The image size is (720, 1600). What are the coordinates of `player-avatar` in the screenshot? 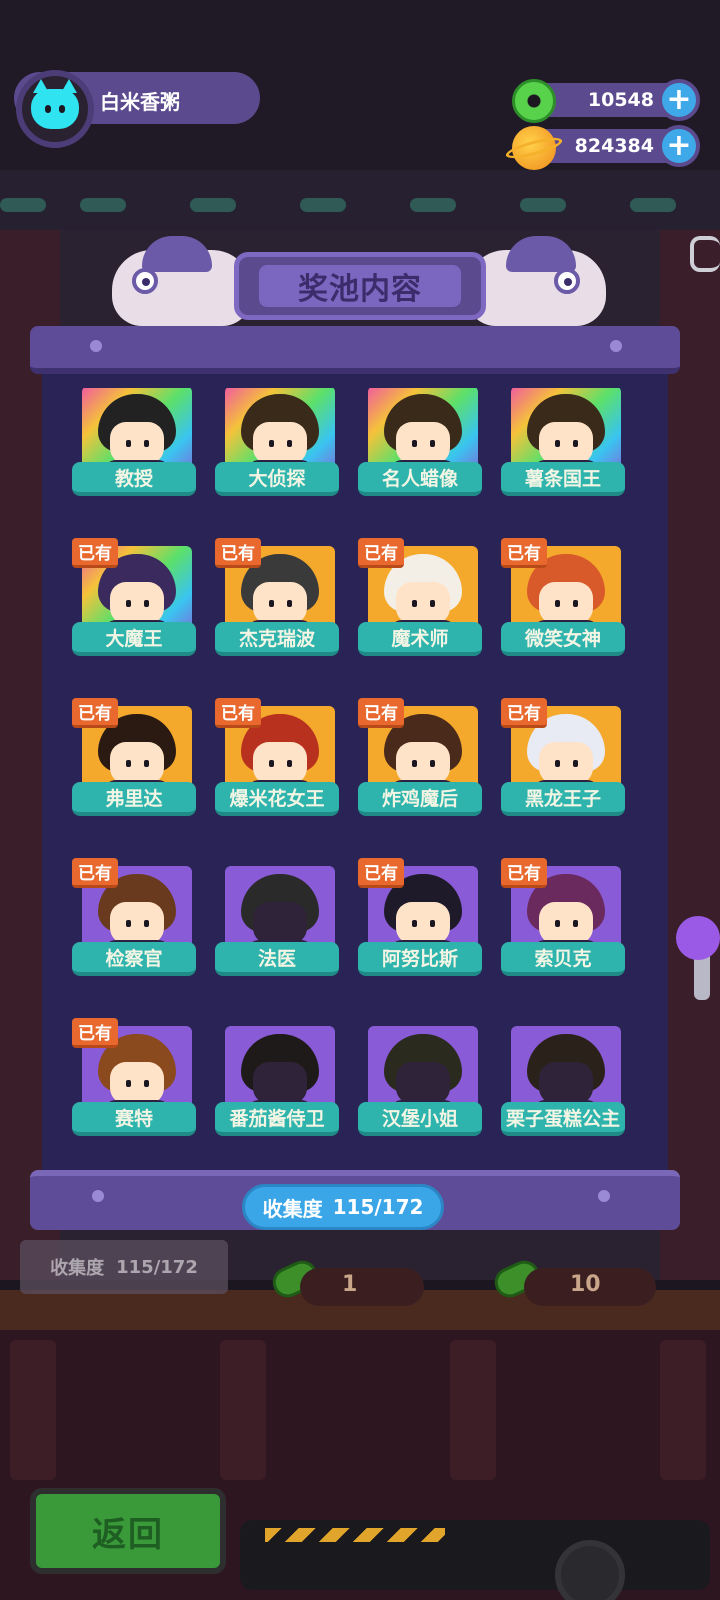 It's located at (55, 109).